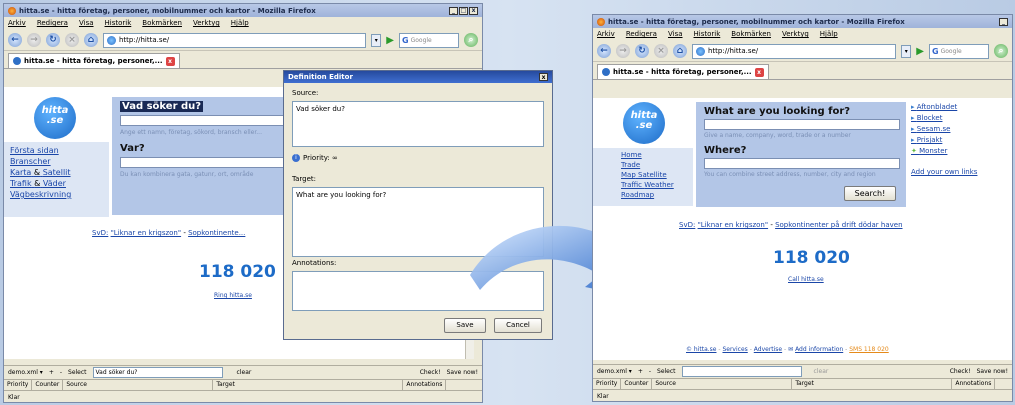 Image resolution: width=1015 pixels, height=405 pixels. What do you see at coordinates (734, 349) in the screenshot?
I see `footer-services: Services` at bounding box center [734, 349].